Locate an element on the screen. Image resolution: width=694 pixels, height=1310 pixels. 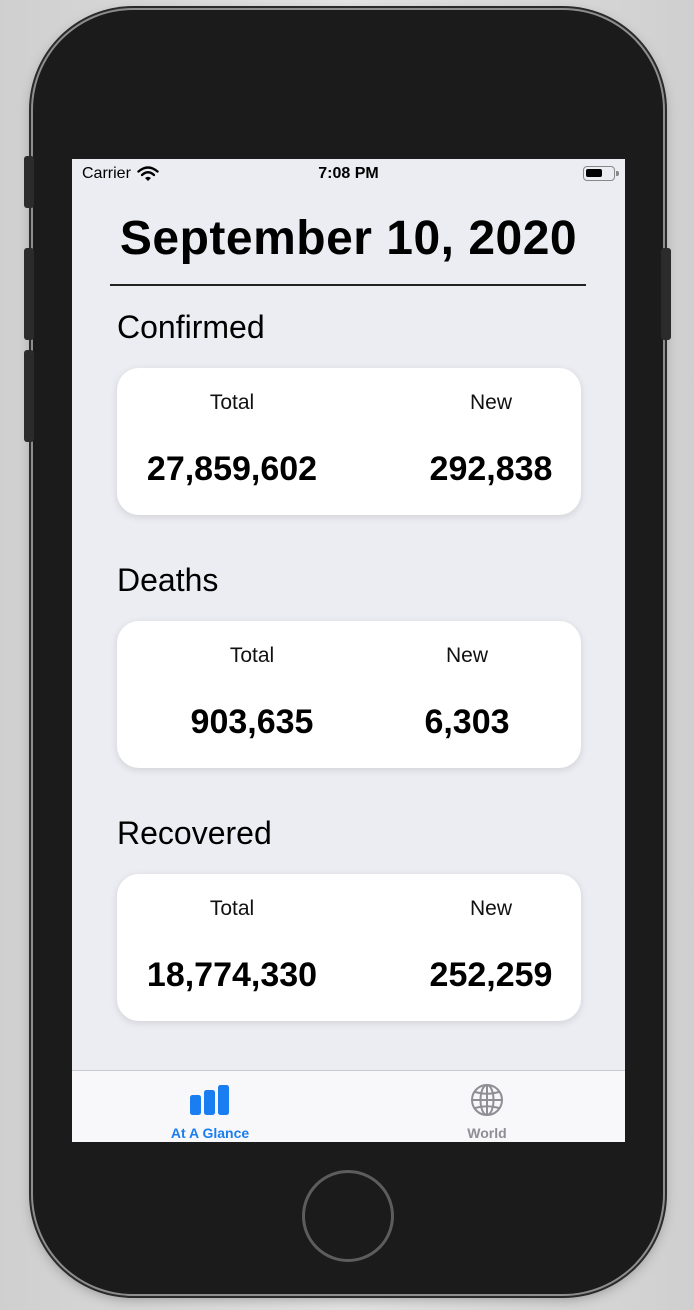
tab-bar: At A Glance World is located at coordinates (348, 1106).